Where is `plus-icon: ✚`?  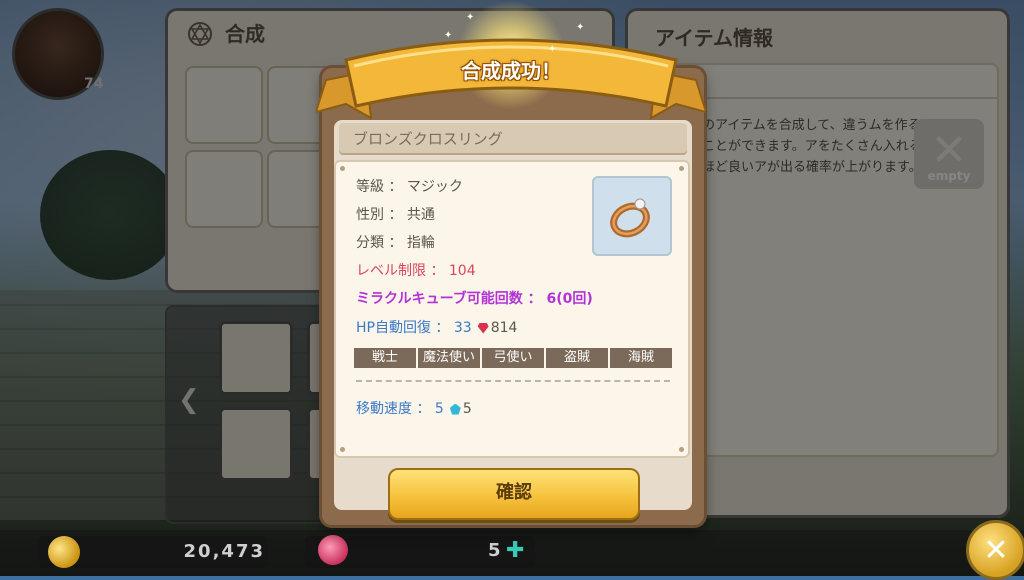
plus-icon: ✚ is located at coordinates (515, 550).